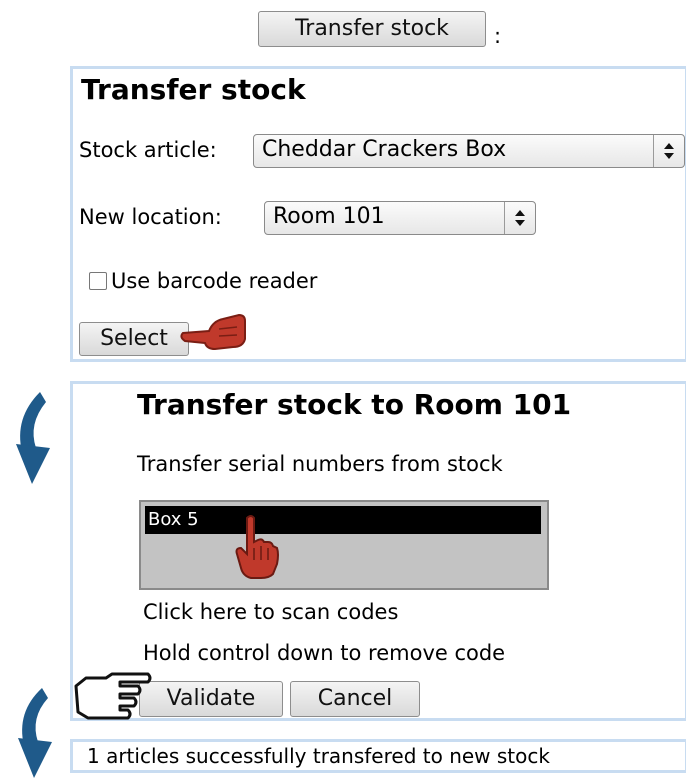  I want to click on barcode-checkbox, so click(98, 281).